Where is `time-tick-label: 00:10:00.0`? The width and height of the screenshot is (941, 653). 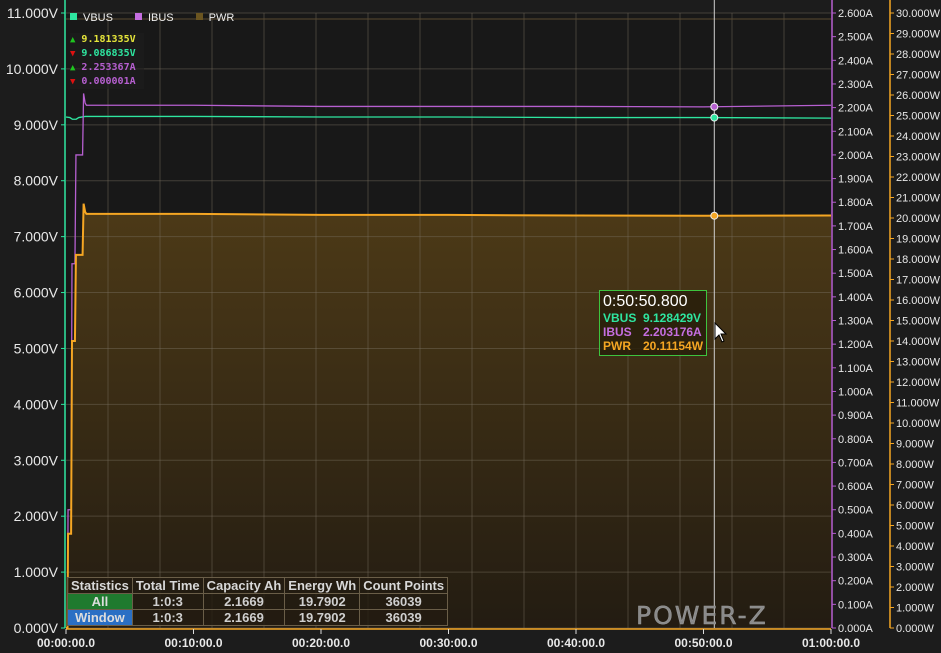
time-tick-label: 00:10:00.0 is located at coordinates (193, 643).